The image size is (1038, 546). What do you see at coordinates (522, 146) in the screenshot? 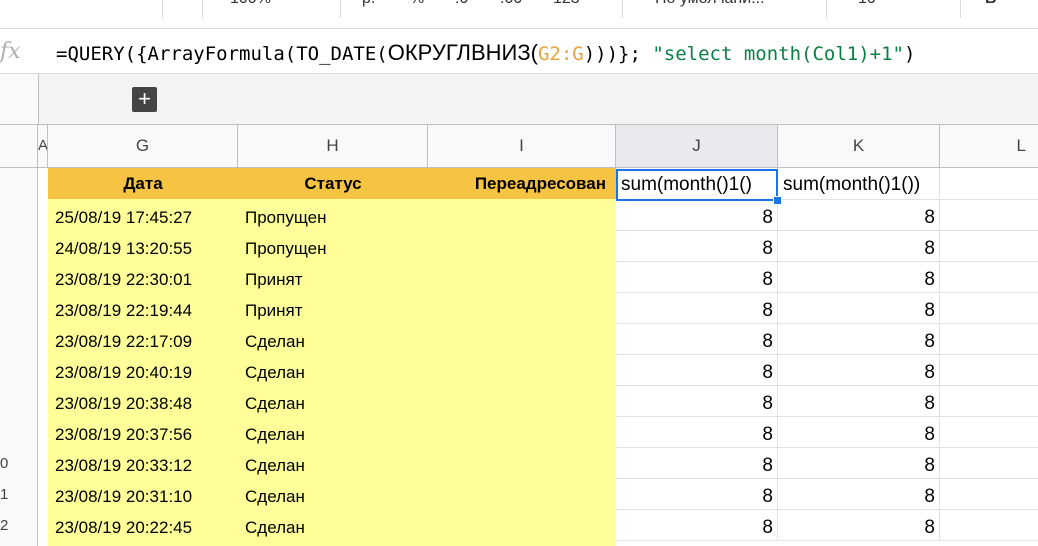
I see `column-header-i: I` at bounding box center [522, 146].